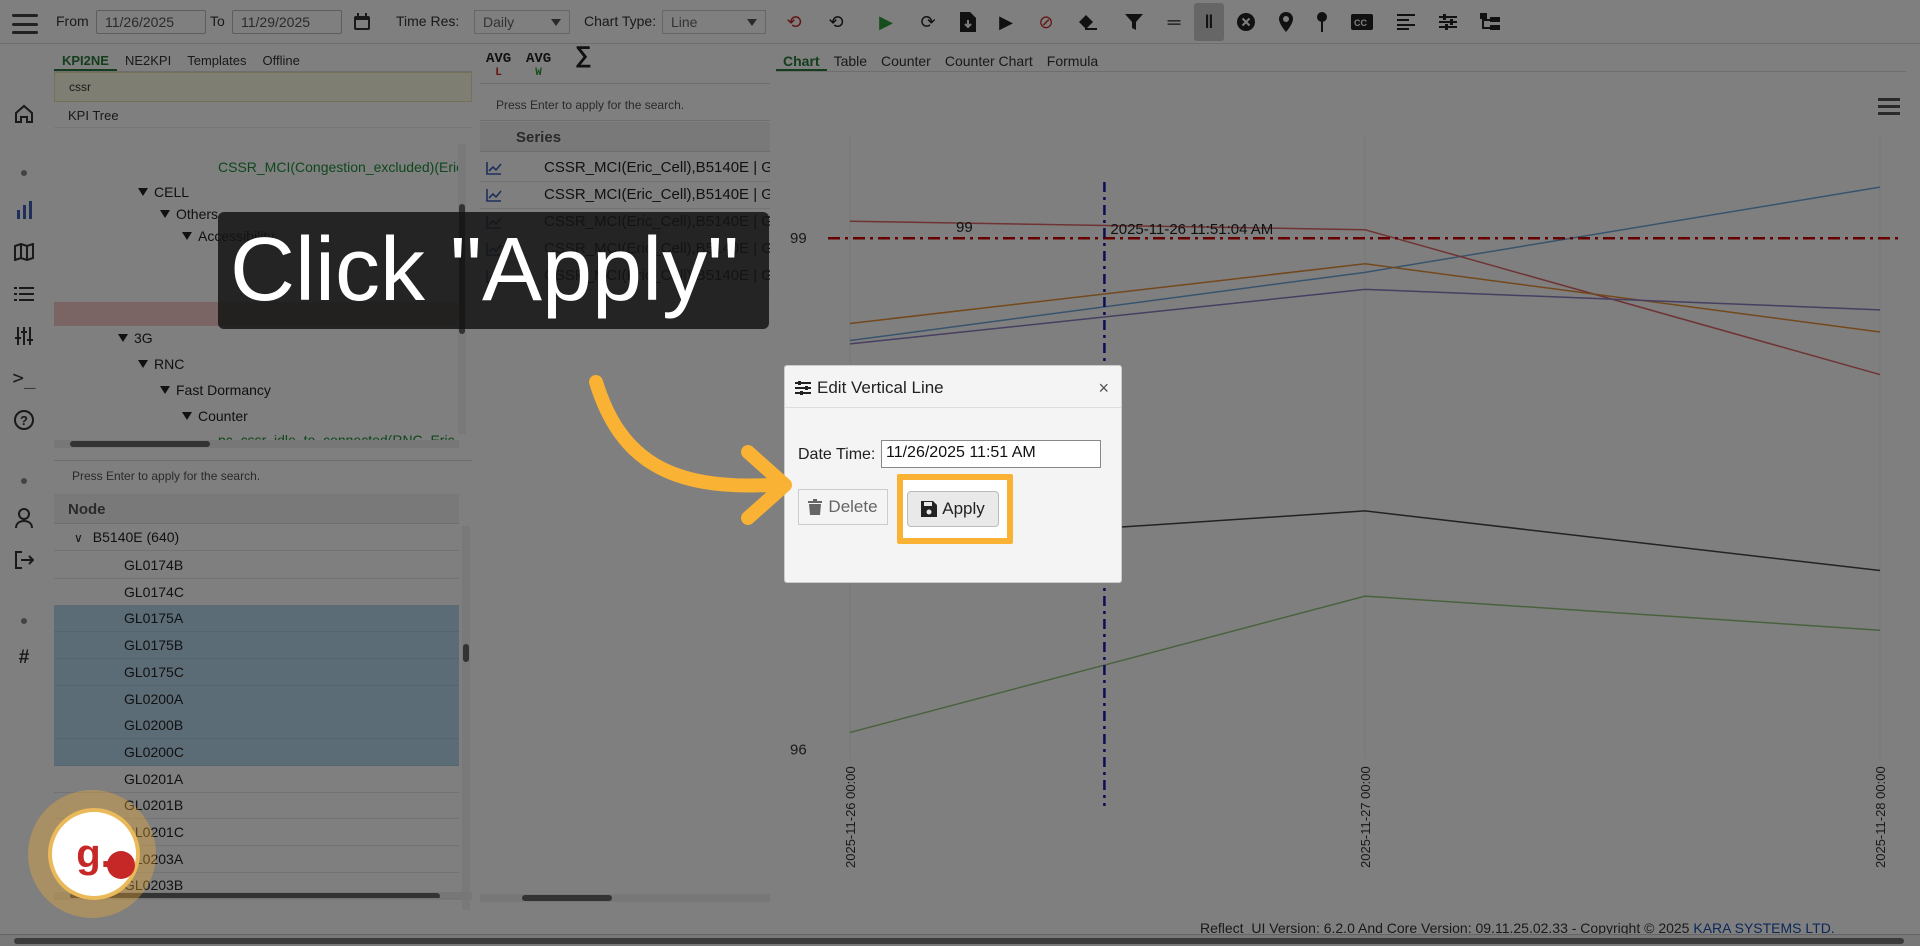  Describe the element at coordinates (493, 270) in the screenshot. I see `instruction-callout: Click "Apply"` at that location.